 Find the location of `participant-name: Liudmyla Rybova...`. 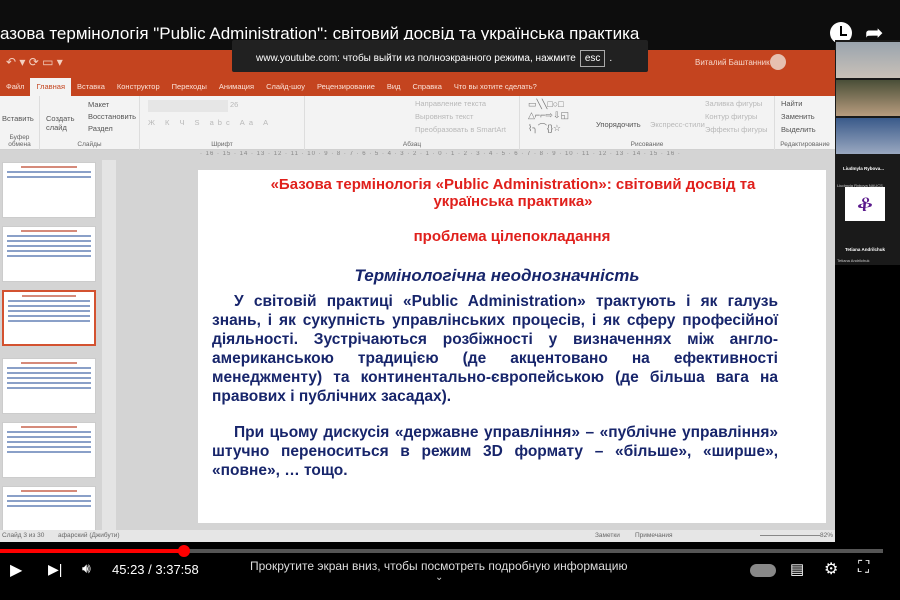

participant-name: Liudmyla Rybova... is located at coordinates (864, 168).